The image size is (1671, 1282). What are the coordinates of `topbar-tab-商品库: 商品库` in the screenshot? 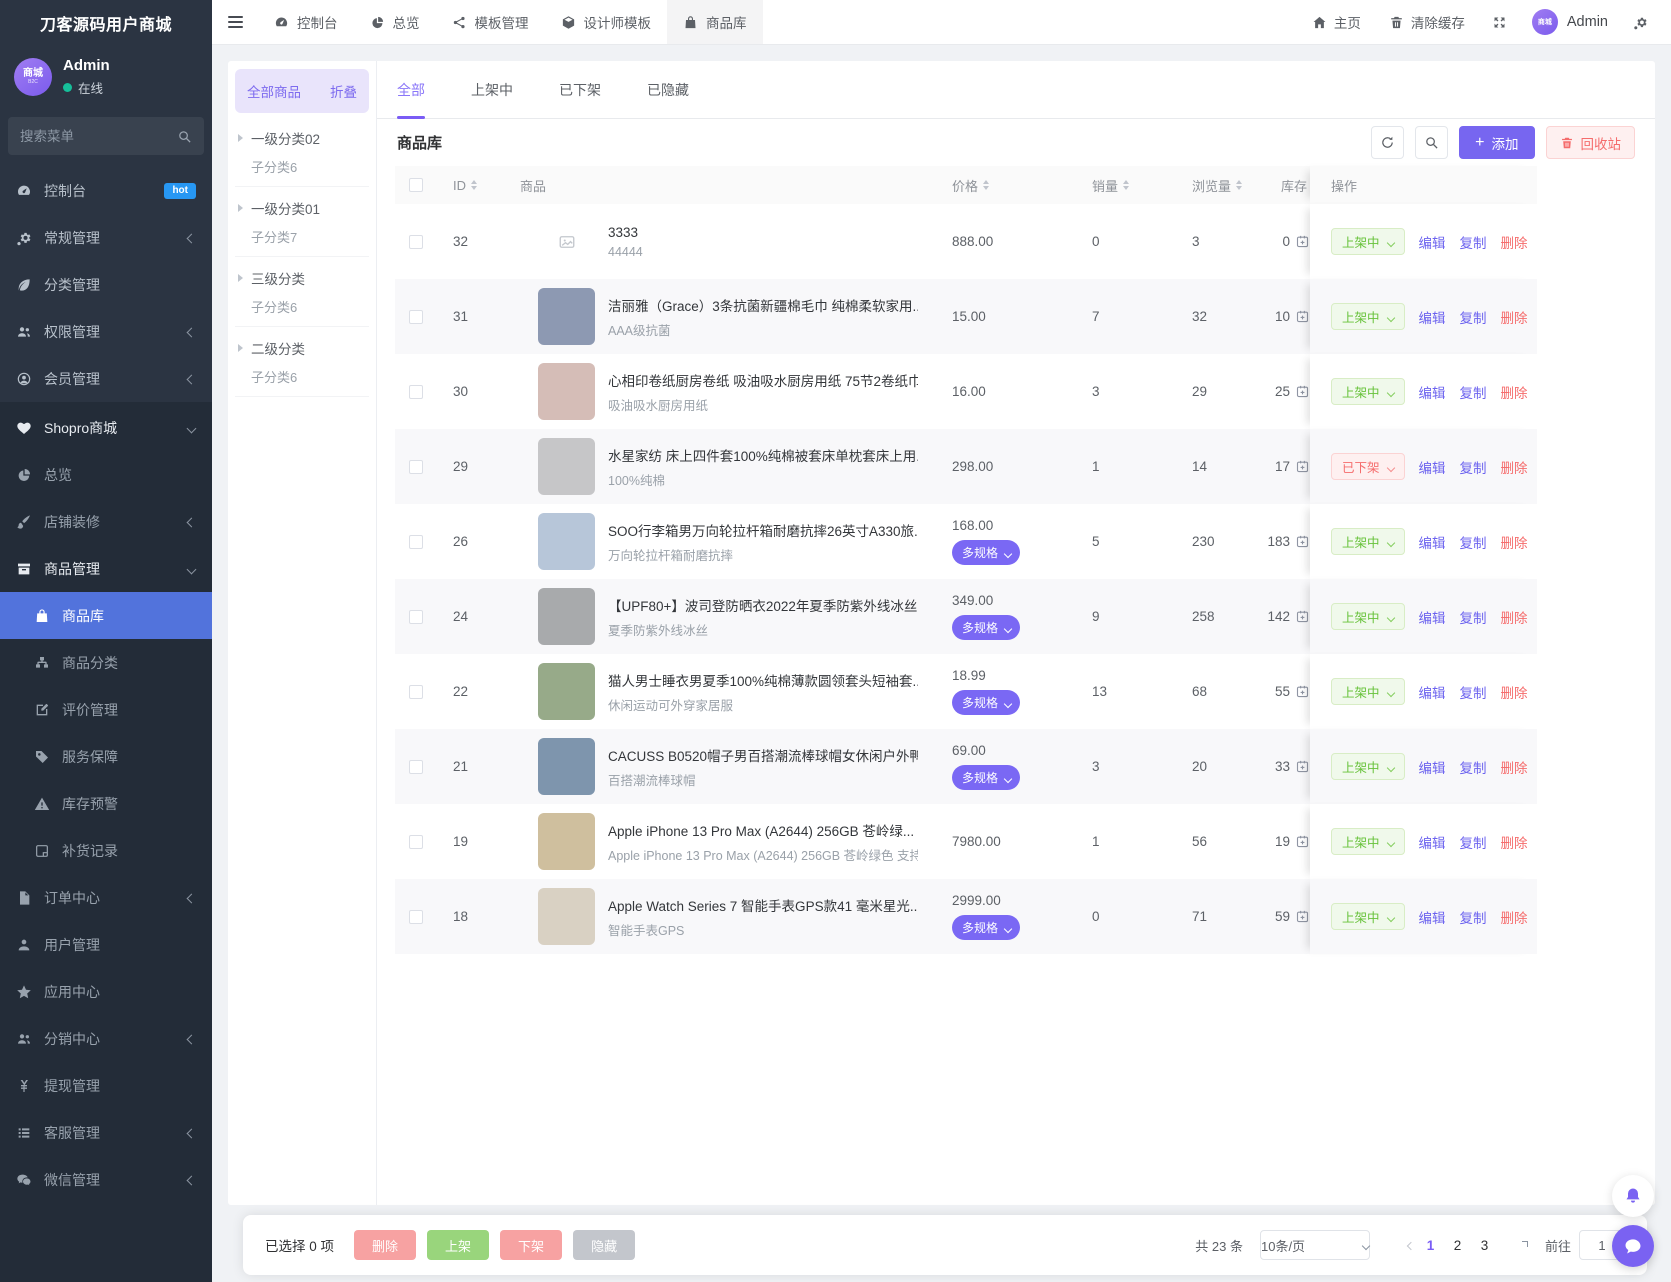 It's located at (715, 22).